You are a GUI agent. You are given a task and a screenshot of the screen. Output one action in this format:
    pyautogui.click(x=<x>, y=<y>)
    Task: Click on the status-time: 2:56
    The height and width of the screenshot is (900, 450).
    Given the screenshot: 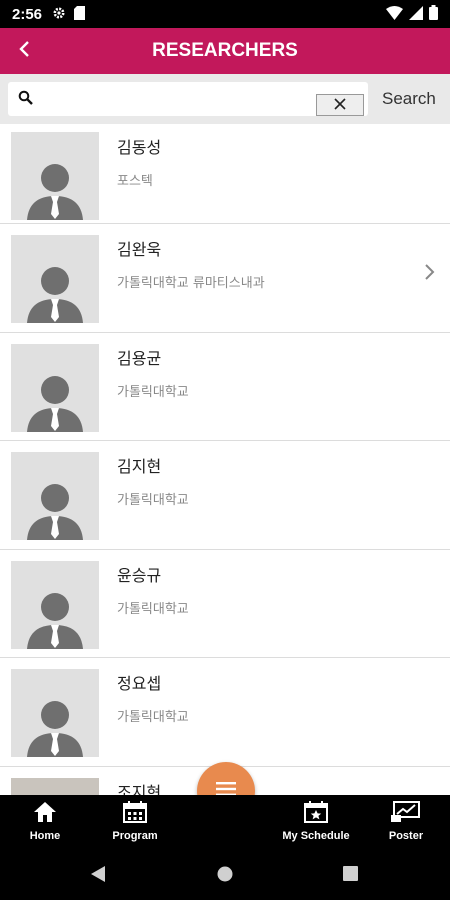 What is the action you would take?
    pyautogui.click(x=27, y=14)
    